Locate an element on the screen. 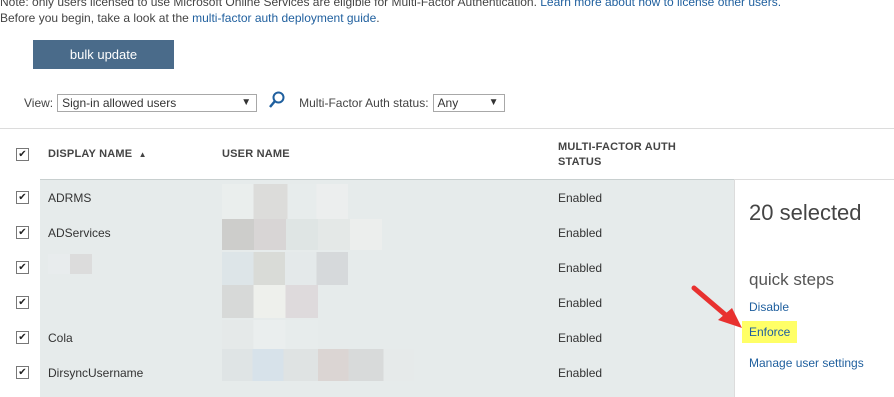 This screenshot has height=397, width=894. select-all-checkbox: ✔ is located at coordinates (22, 154).